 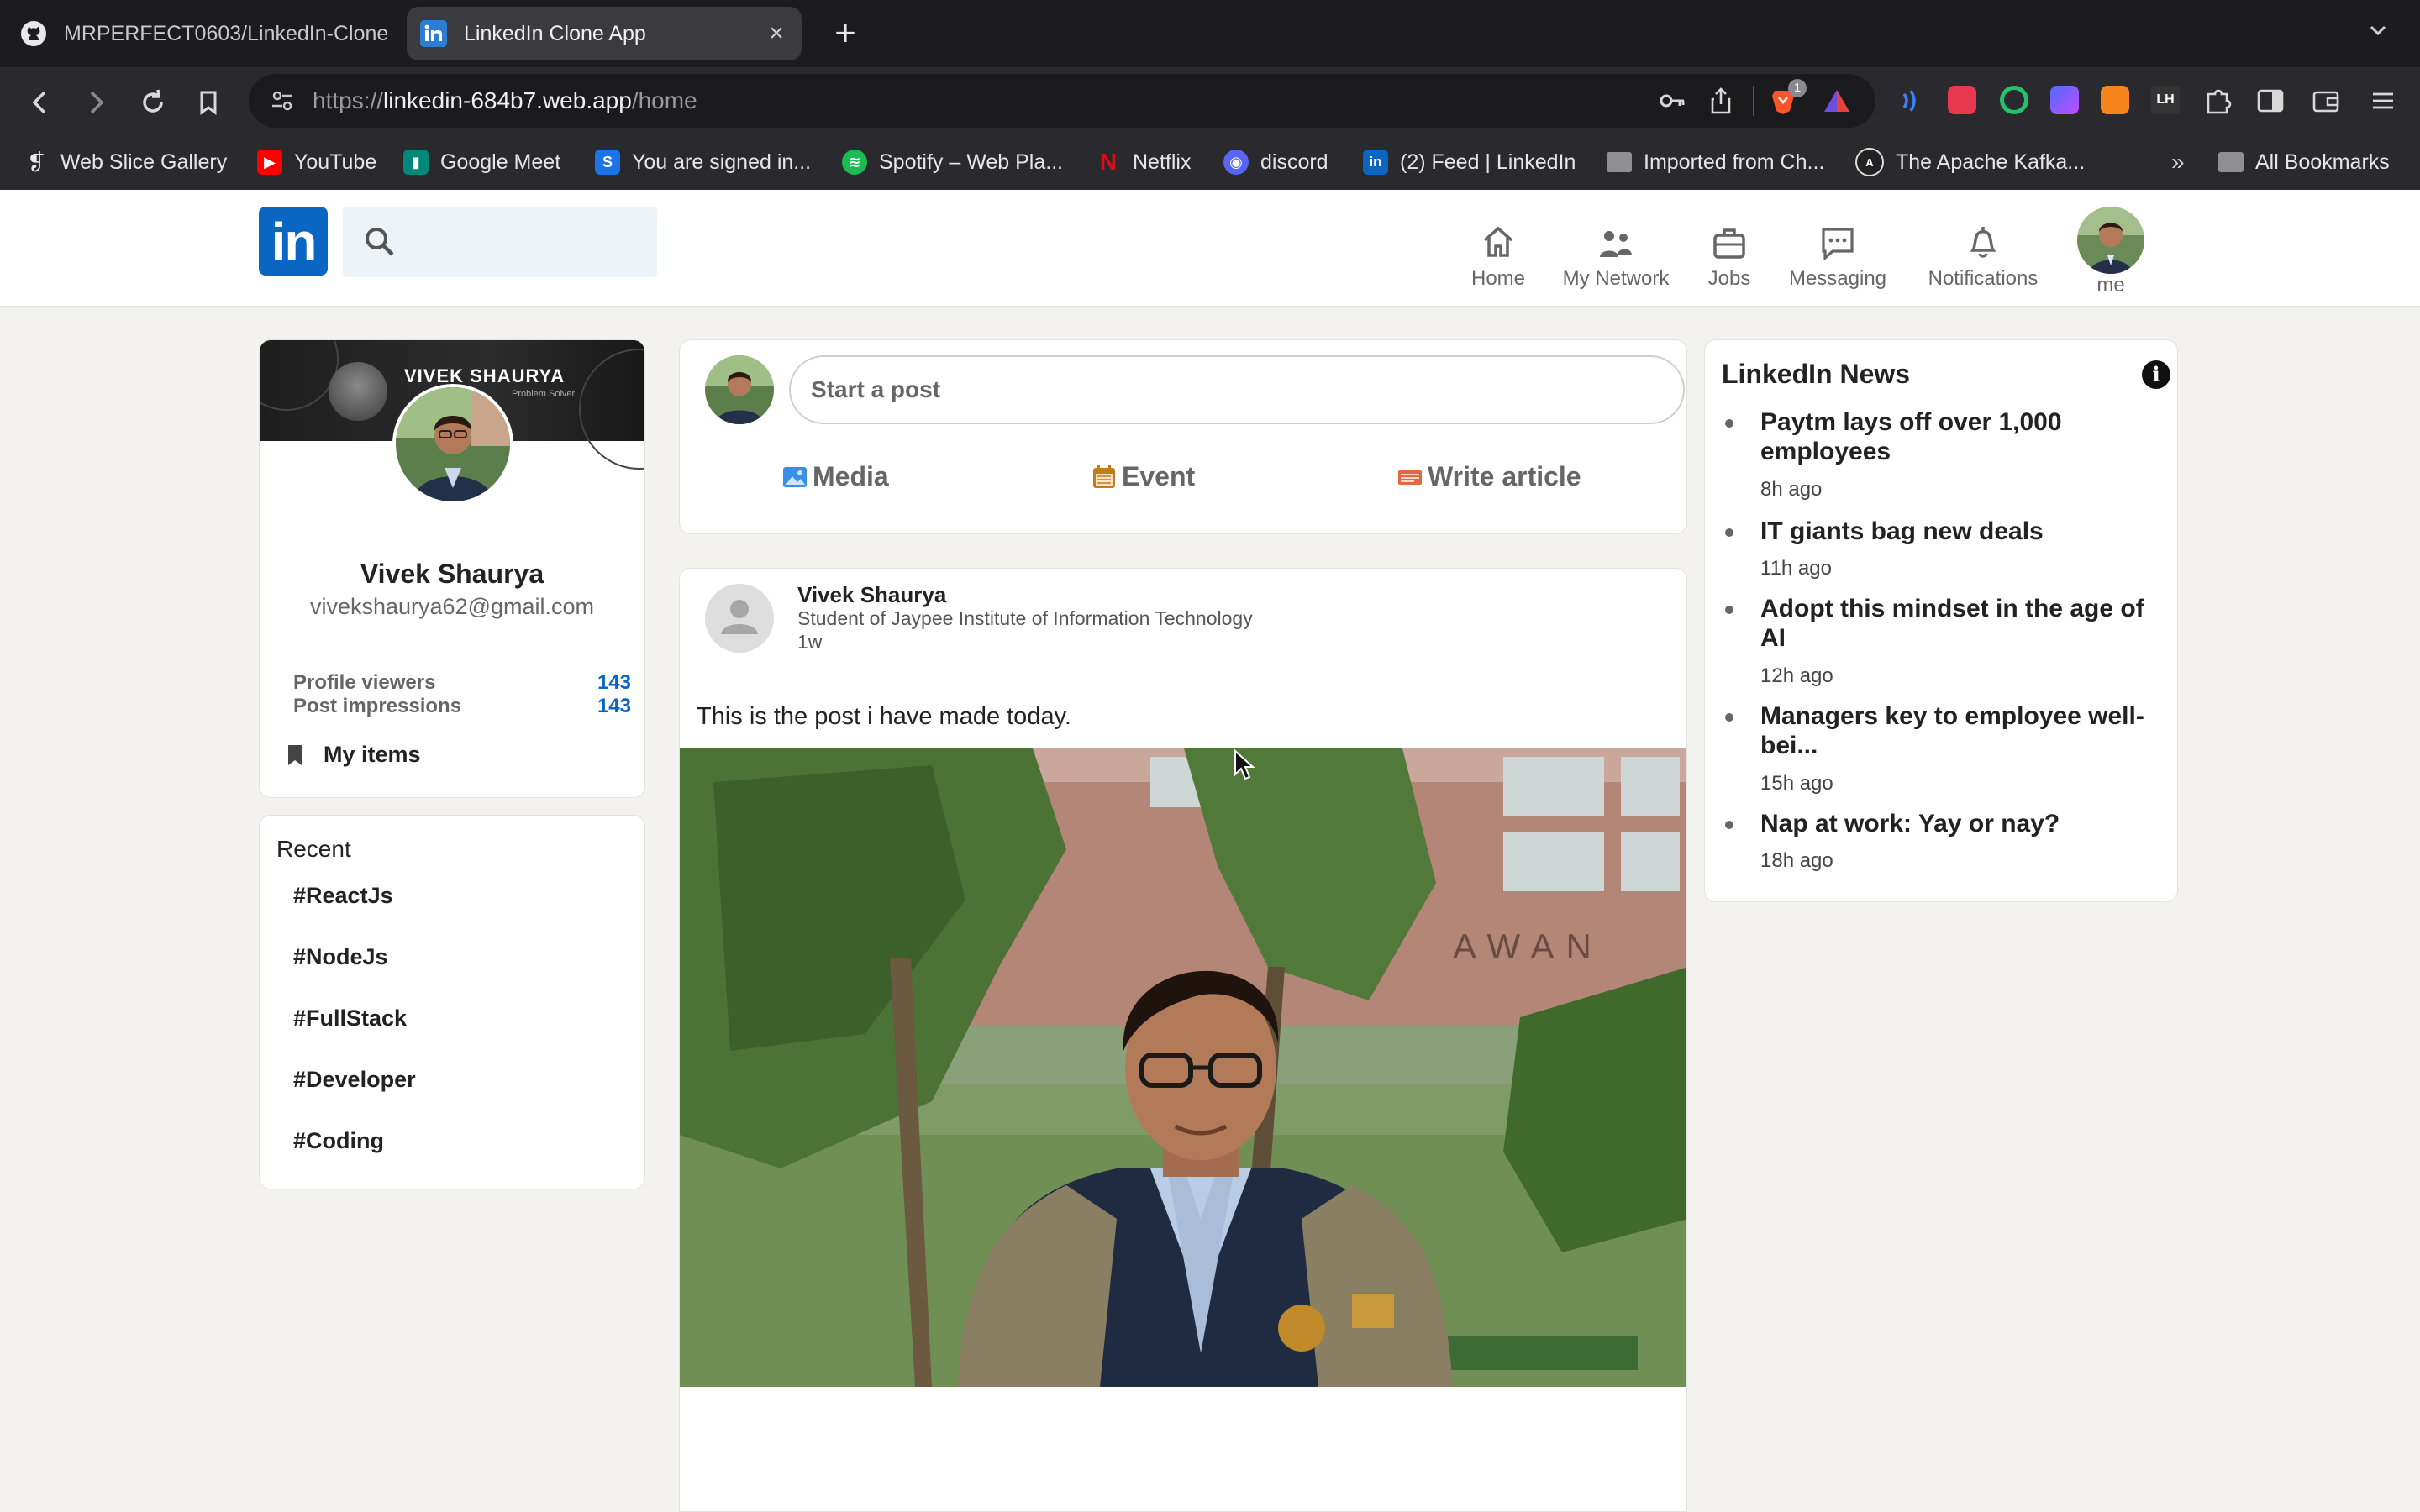 What do you see at coordinates (293, 241) in the screenshot?
I see `linkedin-logo: in` at bounding box center [293, 241].